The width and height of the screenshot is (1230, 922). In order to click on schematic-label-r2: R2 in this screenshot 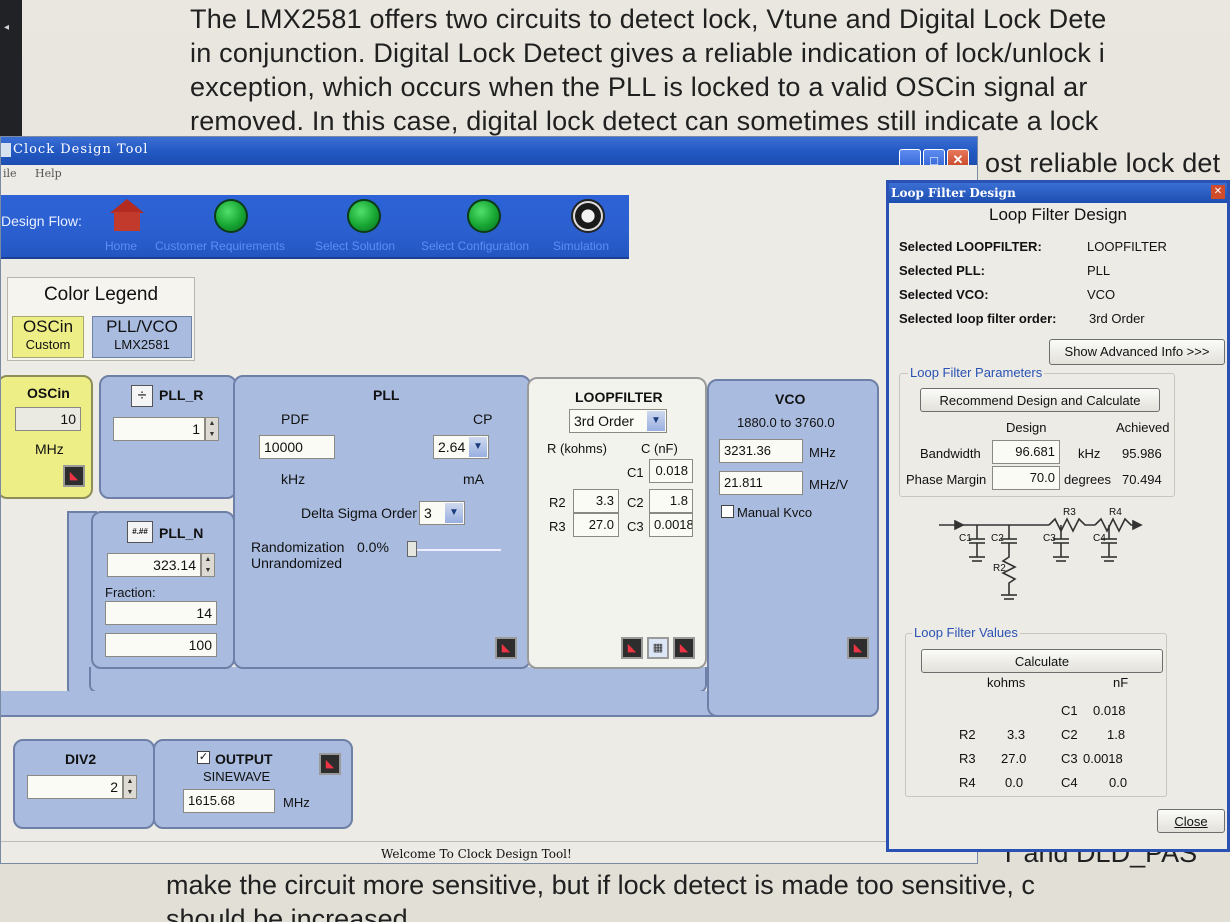, I will do `click(999, 568)`.